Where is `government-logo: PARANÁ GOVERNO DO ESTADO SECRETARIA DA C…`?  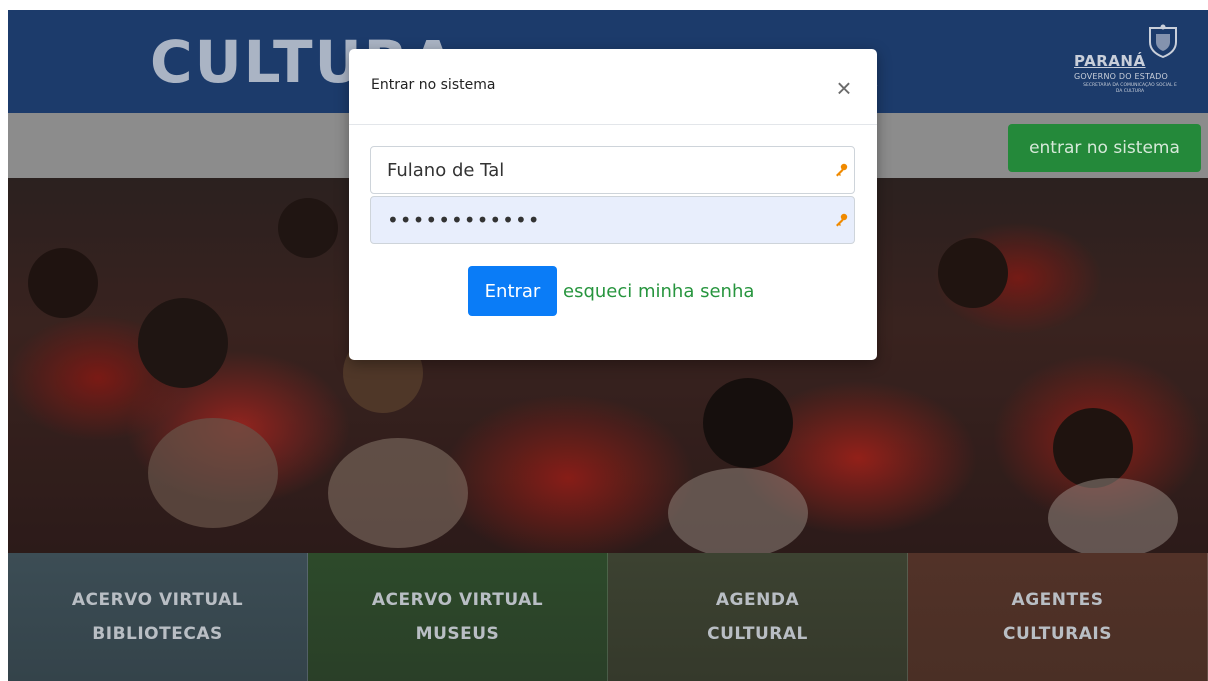 government-logo: PARANÁ GOVERNO DO ESTADO SECRETARIA DA C… is located at coordinates (1128, 63).